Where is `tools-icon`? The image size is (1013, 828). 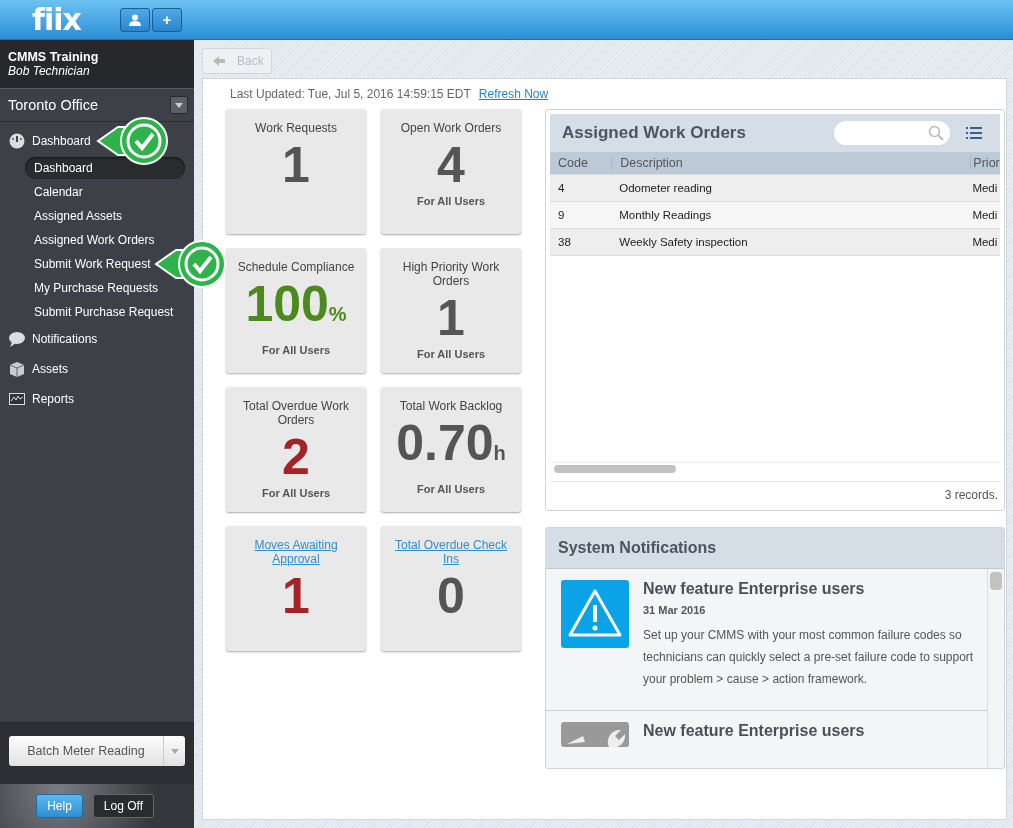 tools-icon is located at coordinates (595, 734).